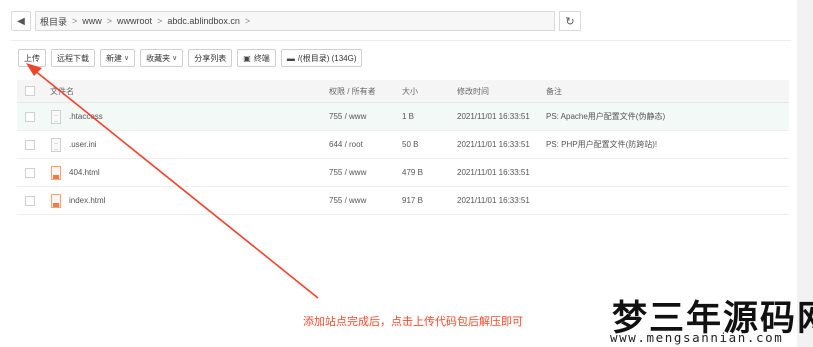 The image size is (813, 347). Describe the element at coordinates (352, 91) in the screenshot. I see `header-perm: 权限 / 所有者` at that location.